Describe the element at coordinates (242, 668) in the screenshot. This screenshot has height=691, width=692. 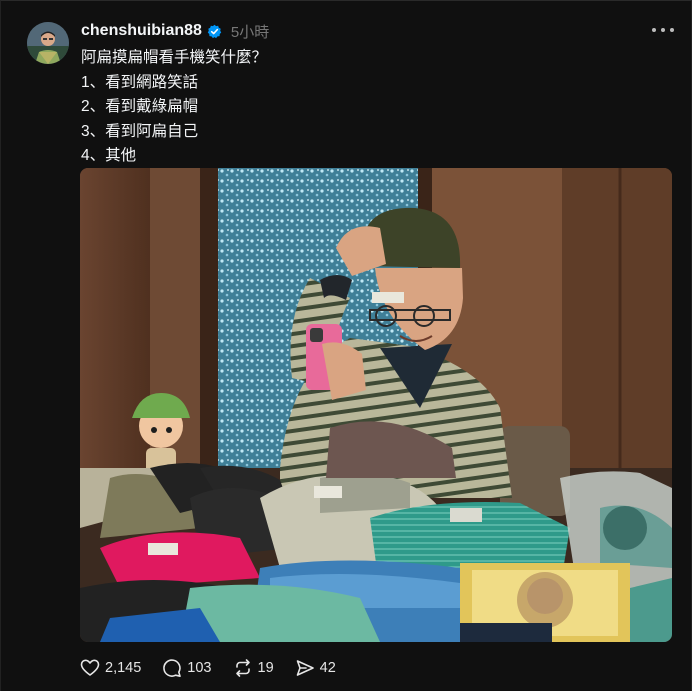
I see `repost-icon` at that location.